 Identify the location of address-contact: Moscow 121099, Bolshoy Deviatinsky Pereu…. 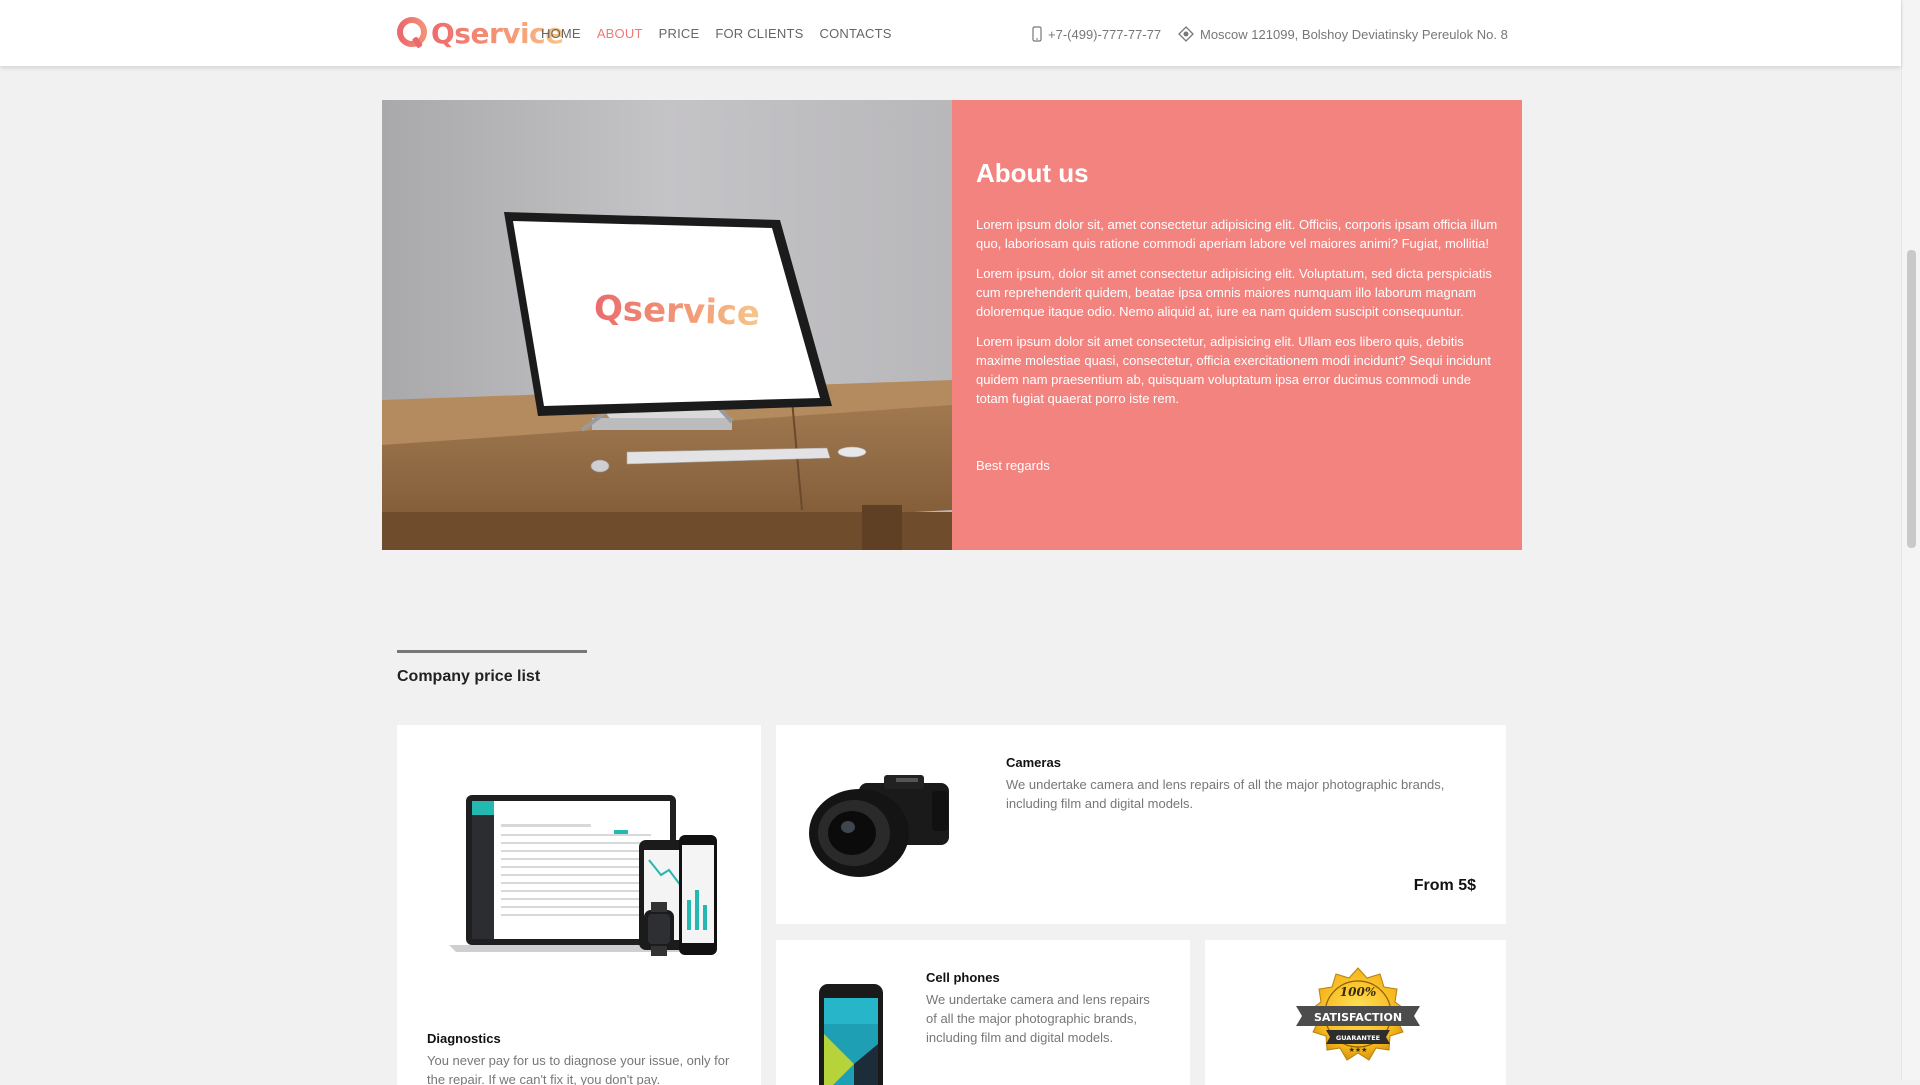
(1343, 34).